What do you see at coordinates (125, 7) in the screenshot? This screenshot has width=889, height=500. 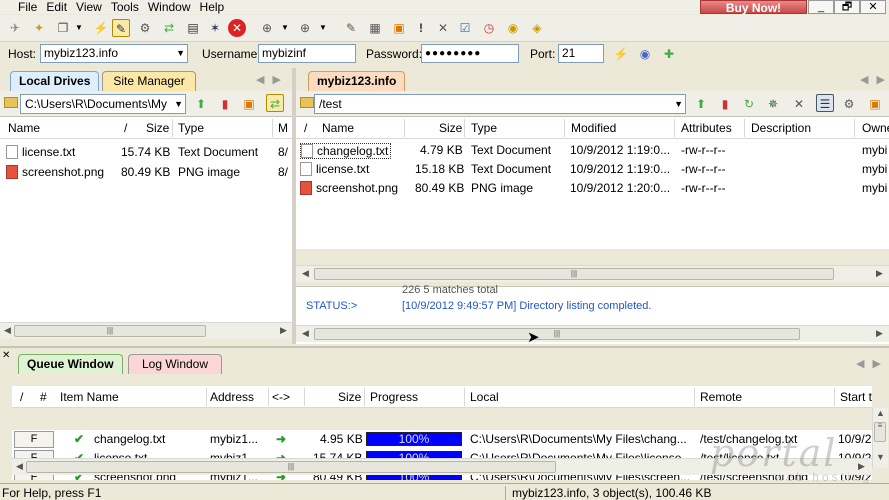 I see `menu-tools: Tools` at bounding box center [125, 7].